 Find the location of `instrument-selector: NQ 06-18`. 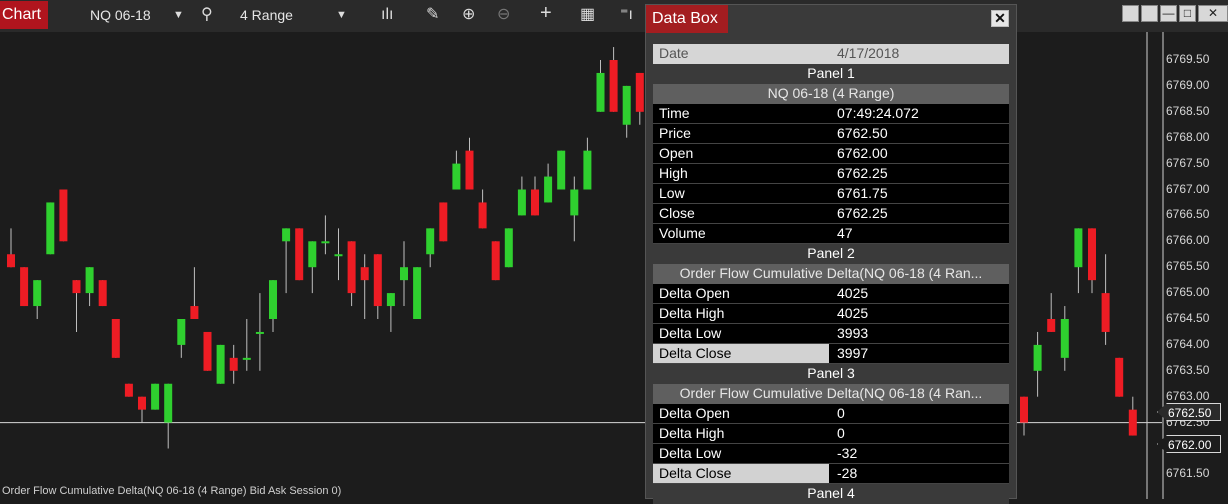

instrument-selector: NQ 06-18 is located at coordinates (120, 15).